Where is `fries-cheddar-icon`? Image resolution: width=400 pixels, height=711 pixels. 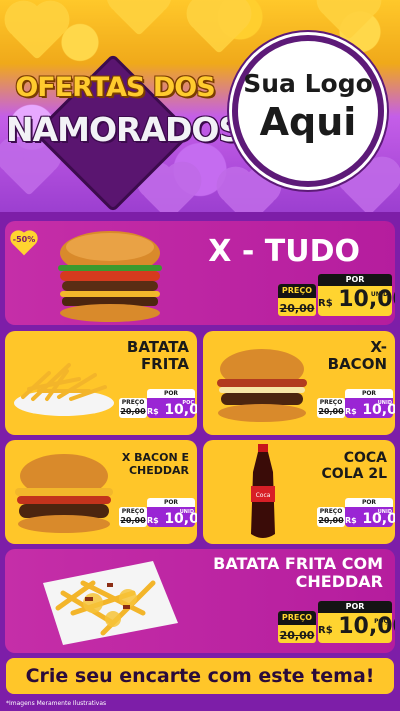 fries-cheddar-icon is located at coordinates (110, 603).